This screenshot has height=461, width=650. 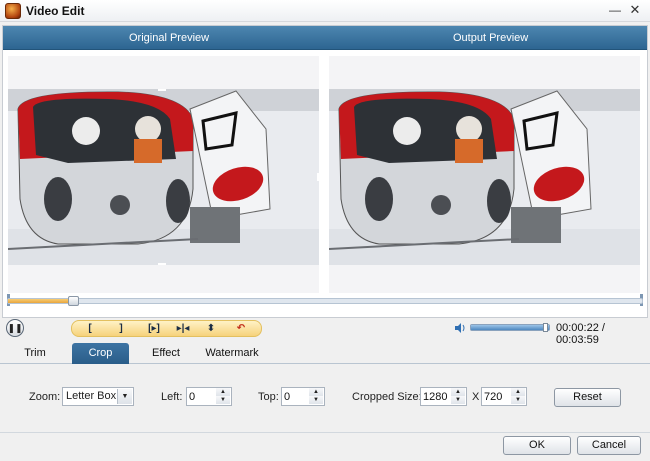 I want to click on top-spinner: ▲ ▼, so click(x=303, y=396).